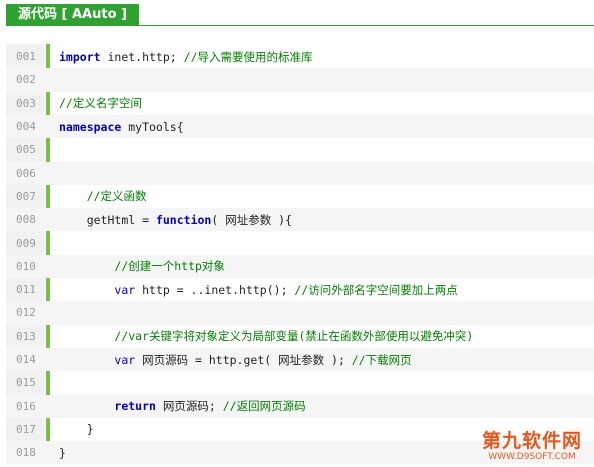  I want to click on code-comment: //定义名字空间, so click(100, 103).